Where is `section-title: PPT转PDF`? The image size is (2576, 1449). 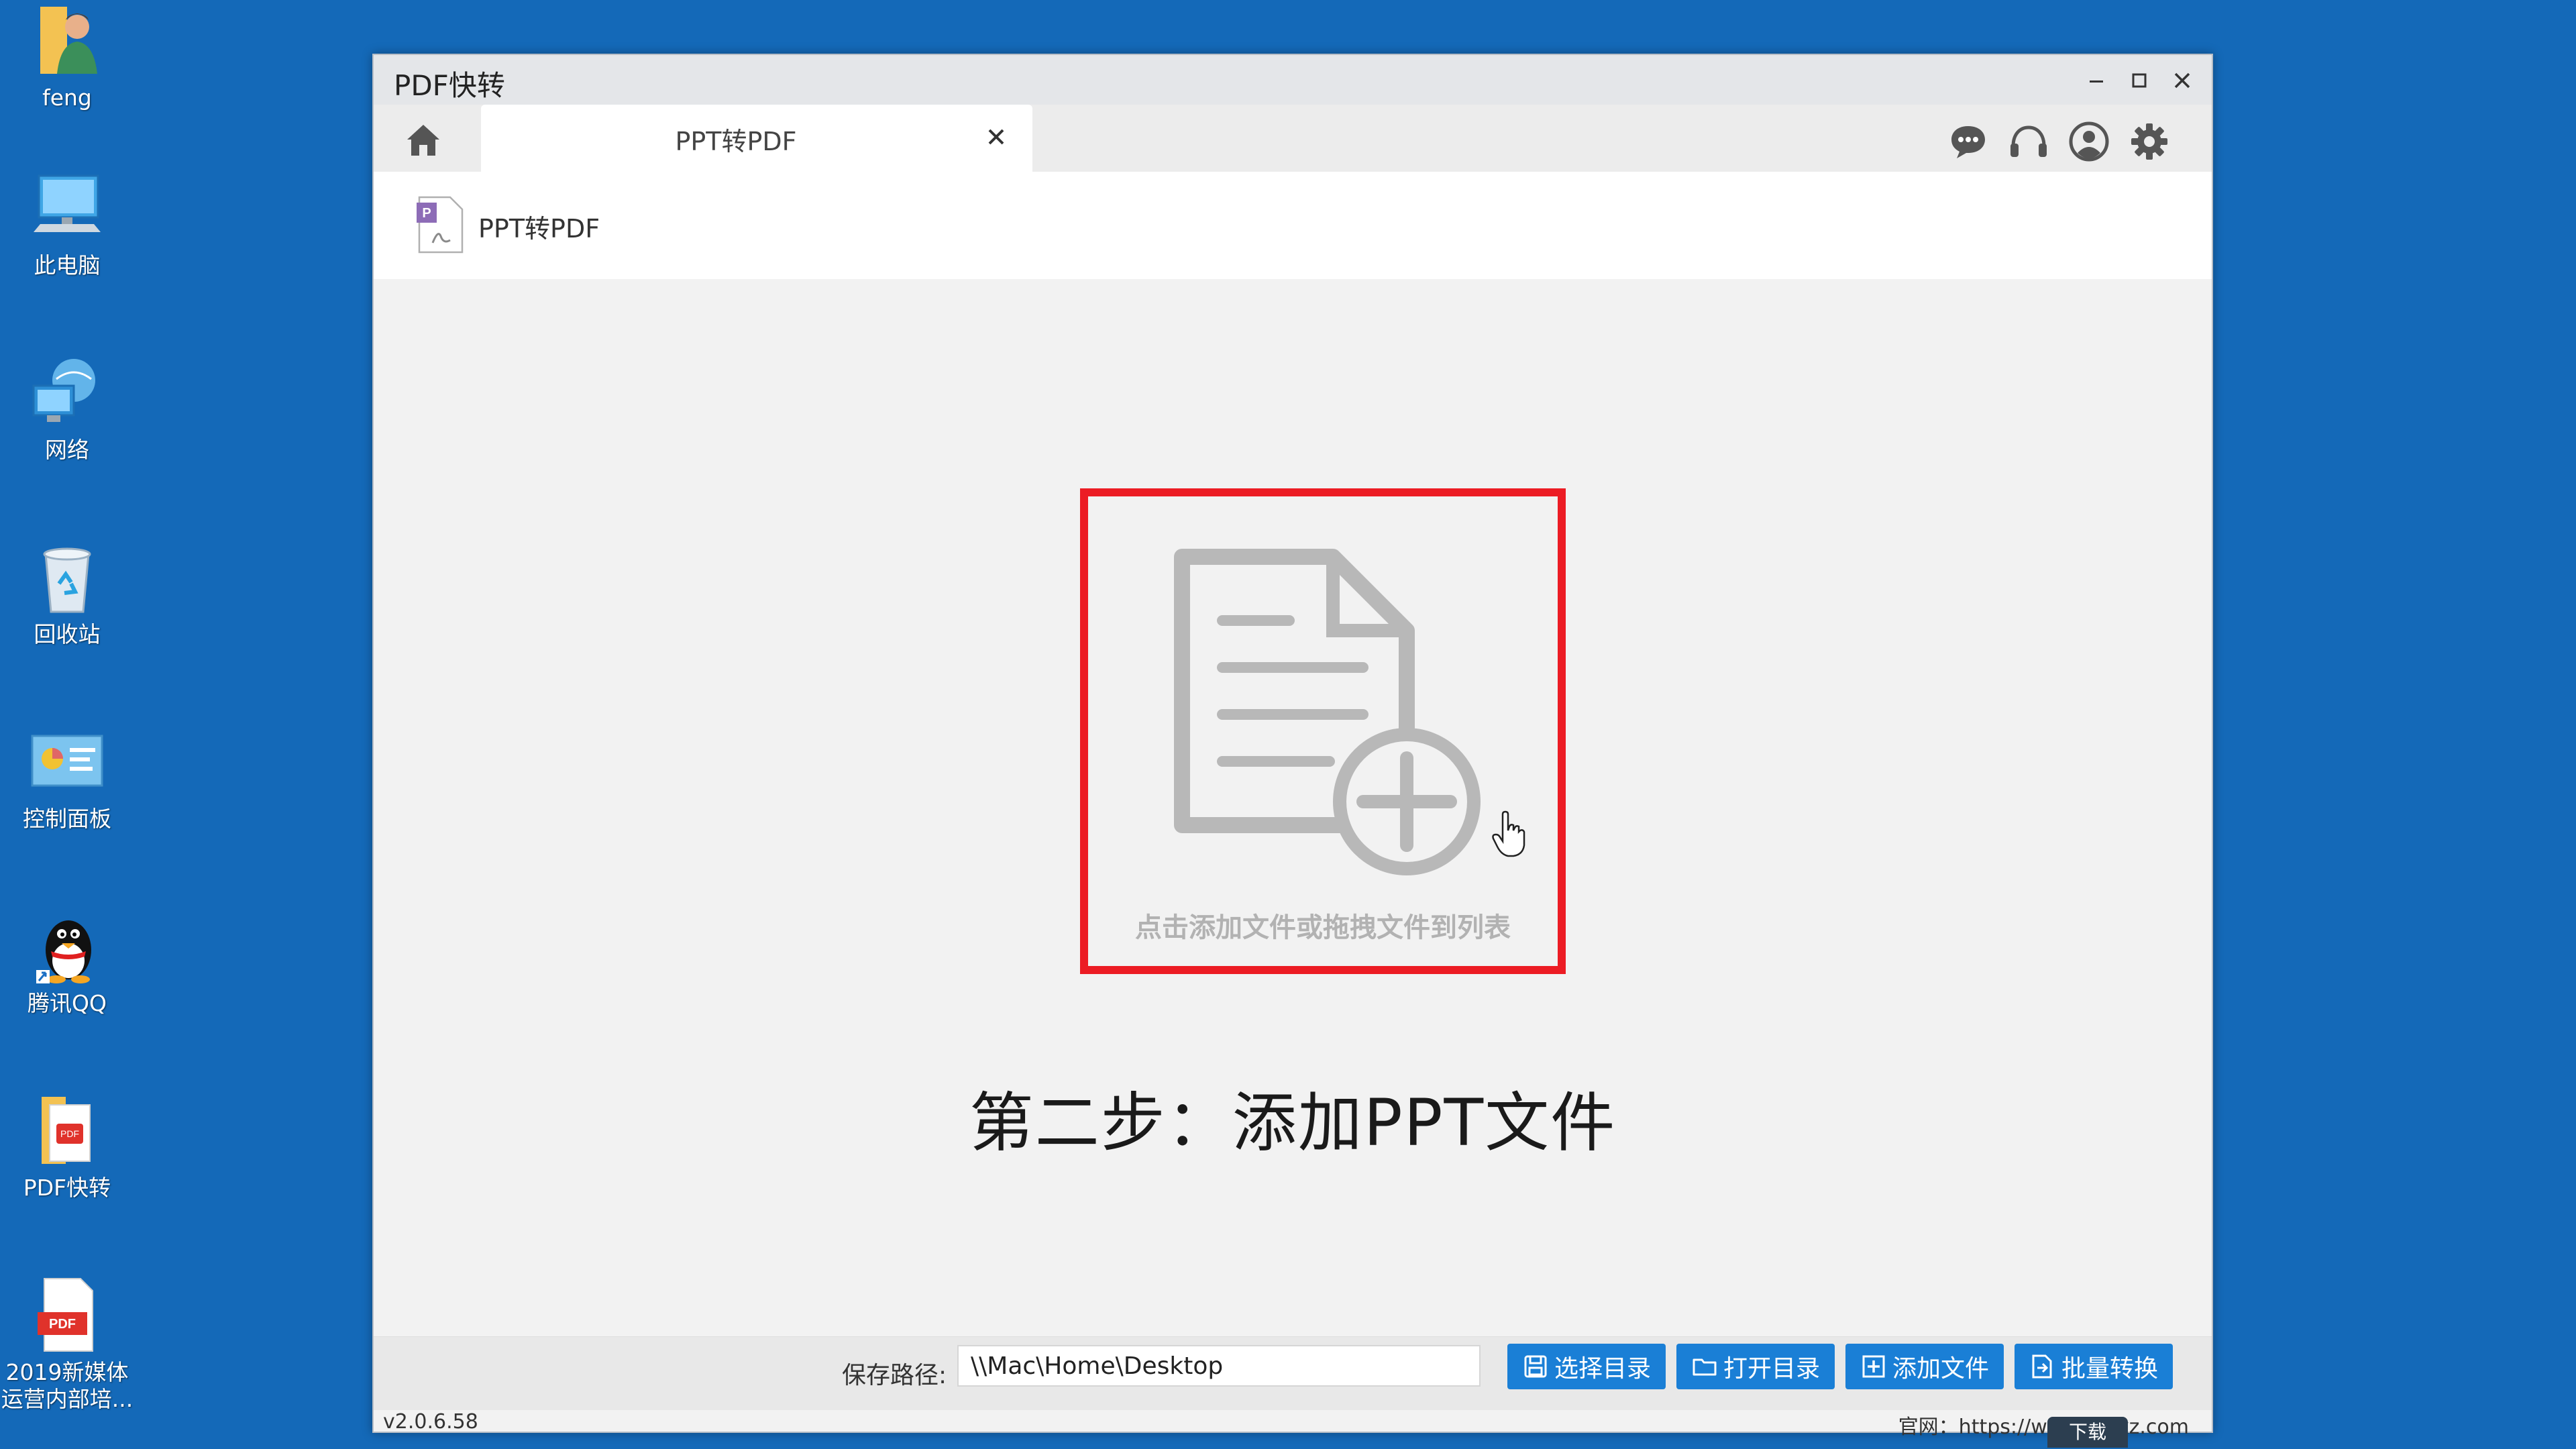 section-title: PPT转PDF is located at coordinates (539, 229).